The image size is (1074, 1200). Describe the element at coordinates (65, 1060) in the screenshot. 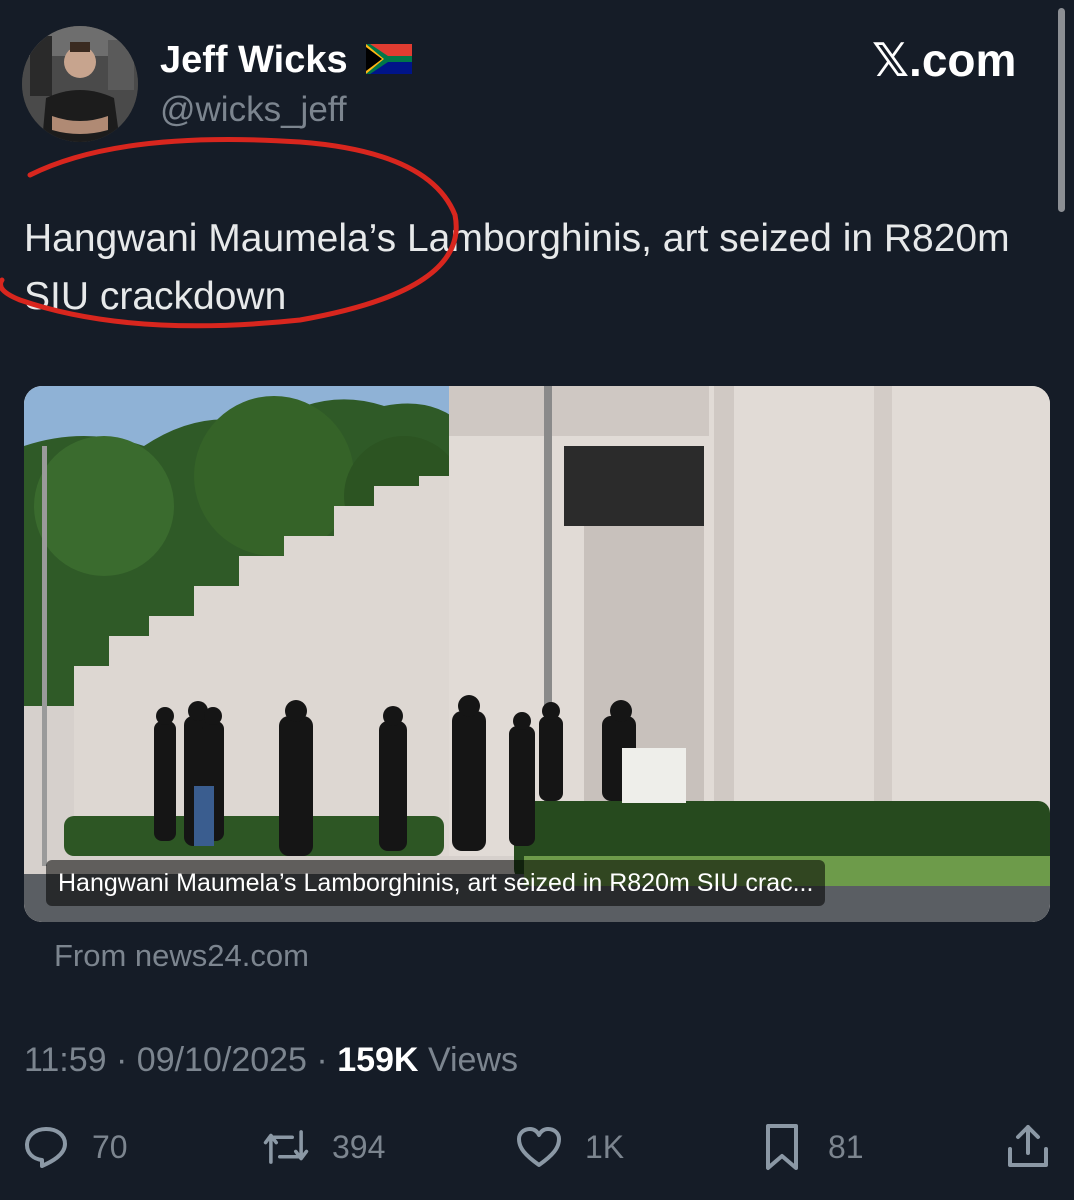

I see `tweet-time: 11:59` at that location.